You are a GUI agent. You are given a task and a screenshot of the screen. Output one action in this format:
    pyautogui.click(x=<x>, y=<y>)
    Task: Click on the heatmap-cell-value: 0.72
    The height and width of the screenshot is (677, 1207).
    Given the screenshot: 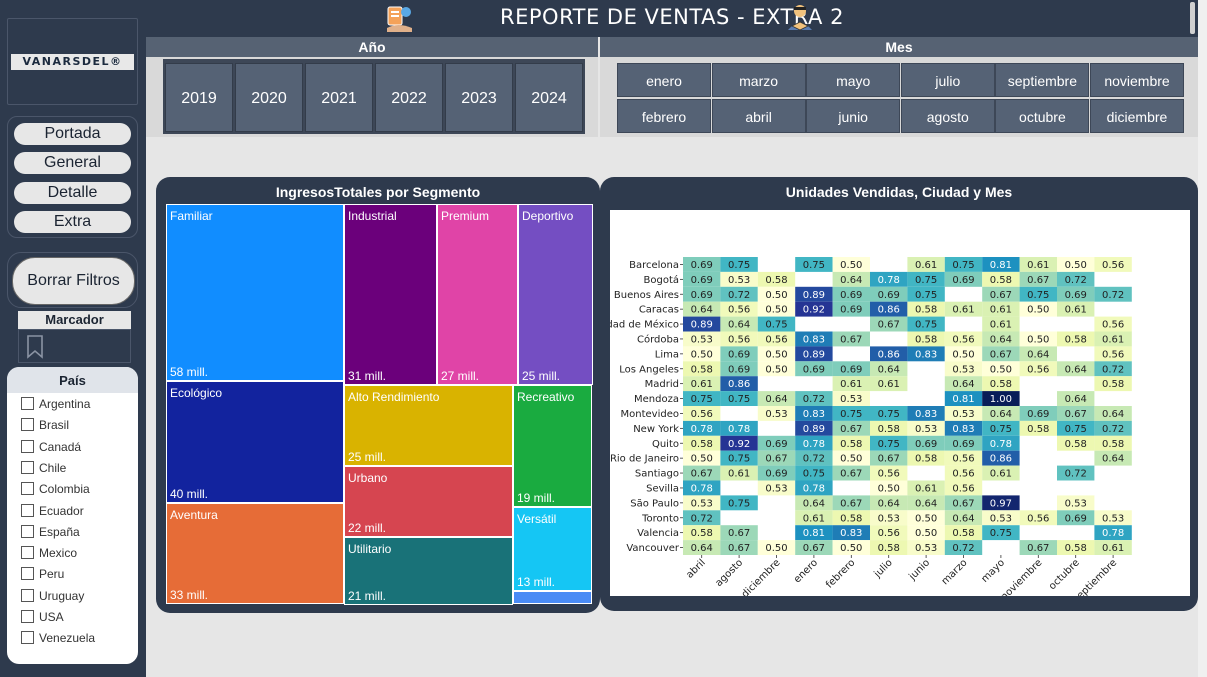 What is the action you would take?
    pyautogui.click(x=1076, y=474)
    